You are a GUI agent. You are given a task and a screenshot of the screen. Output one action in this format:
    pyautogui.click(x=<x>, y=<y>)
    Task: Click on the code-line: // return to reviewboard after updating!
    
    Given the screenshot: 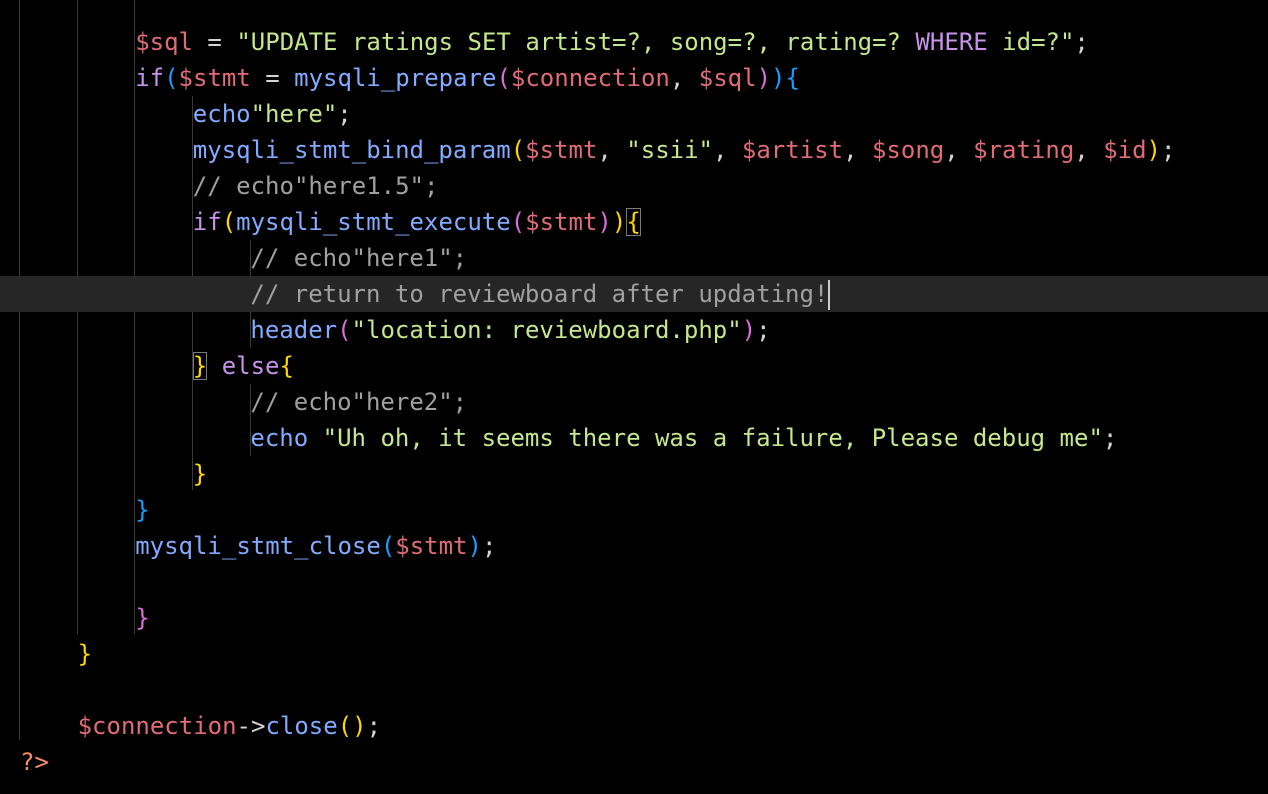 What is the action you would take?
    pyautogui.click(x=634, y=294)
    